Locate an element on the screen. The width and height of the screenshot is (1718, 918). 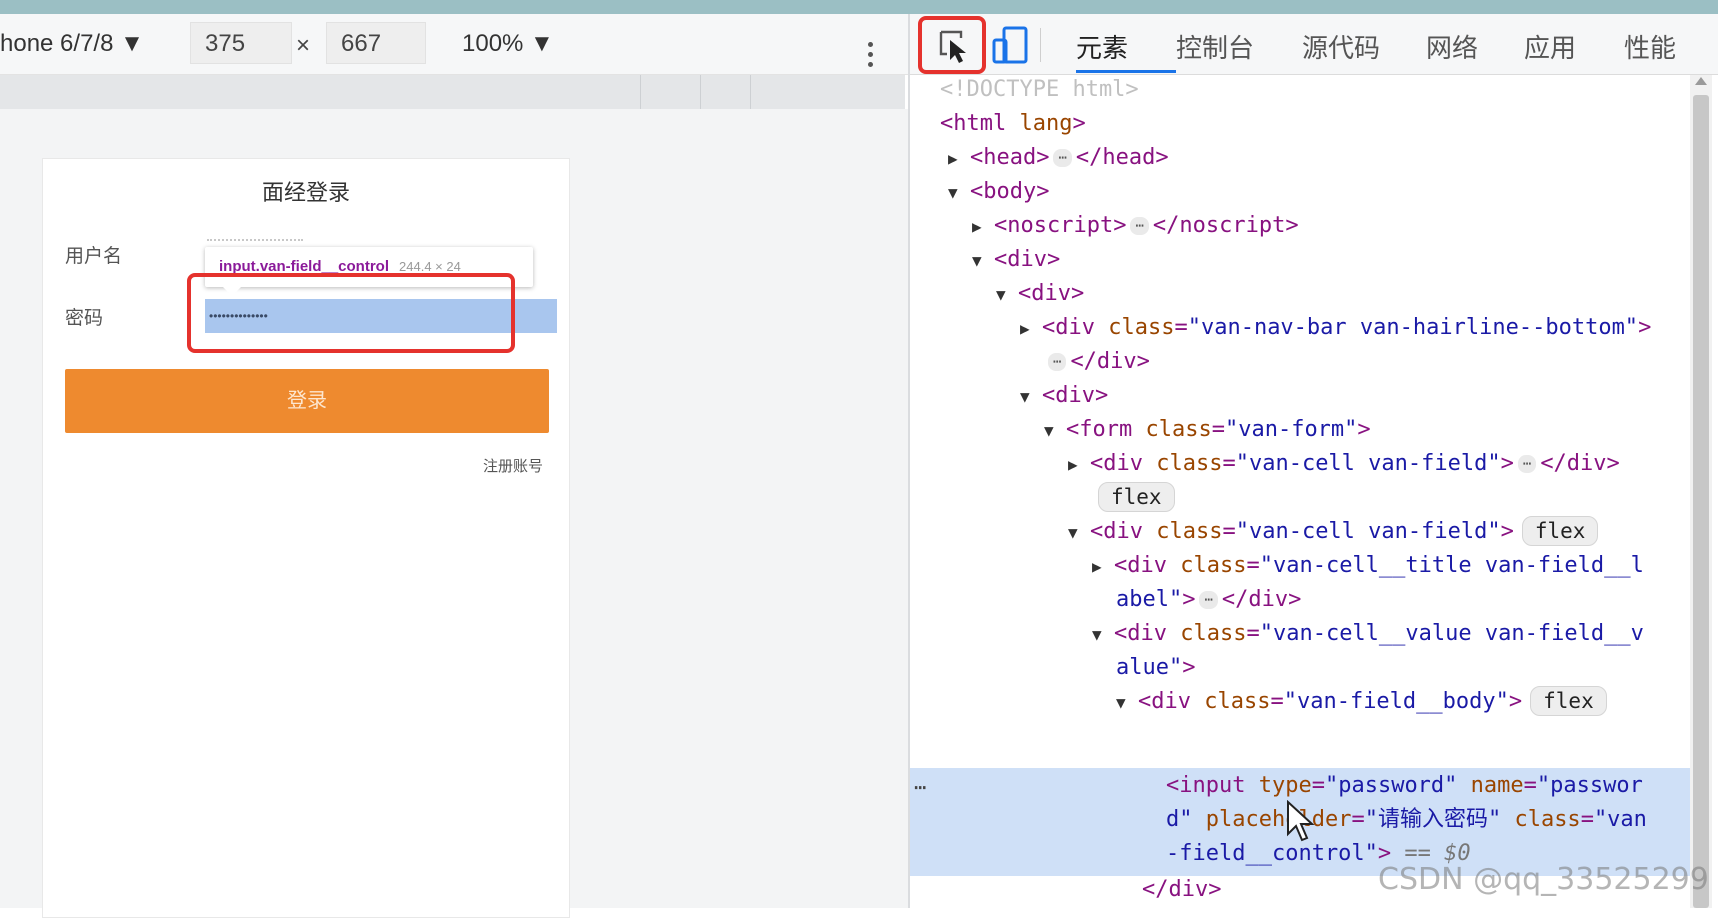
dom-line-nav-bar-close: ⋯ </div> is located at coordinates (1097, 362).